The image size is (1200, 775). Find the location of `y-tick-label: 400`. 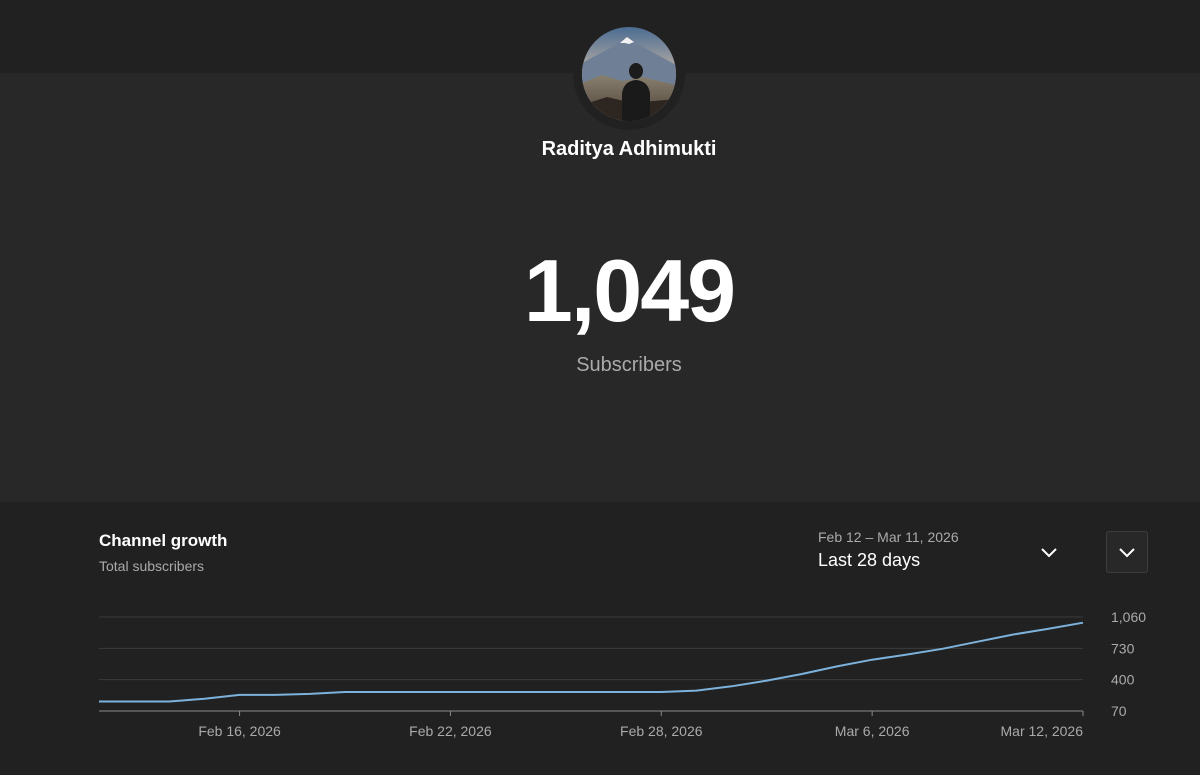

y-tick-label: 400 is located at coordinates (1123, 680).